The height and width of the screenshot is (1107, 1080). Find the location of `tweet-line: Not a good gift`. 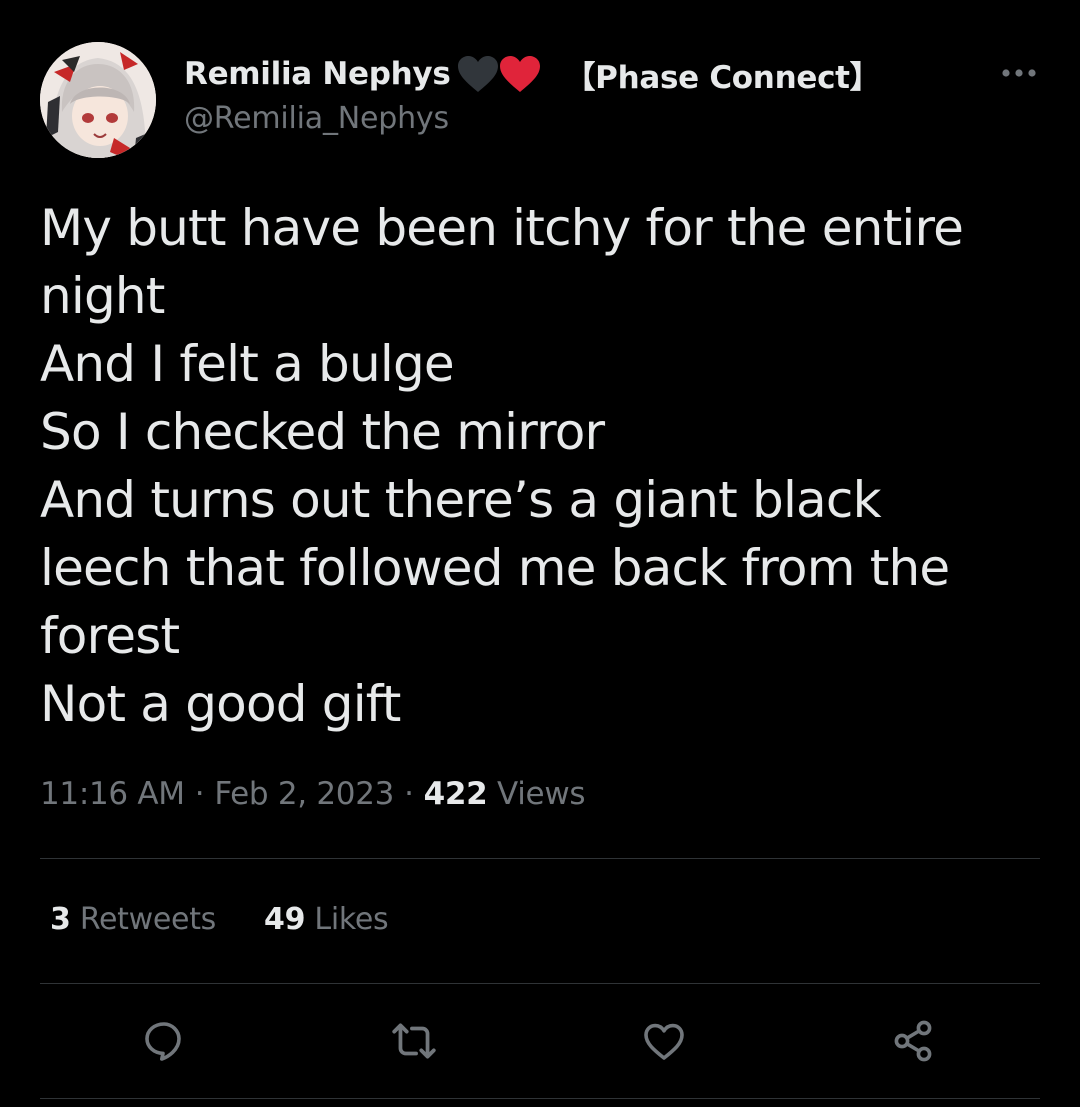

tweet-line: Not a good gift is located at coordinates (220, 704).